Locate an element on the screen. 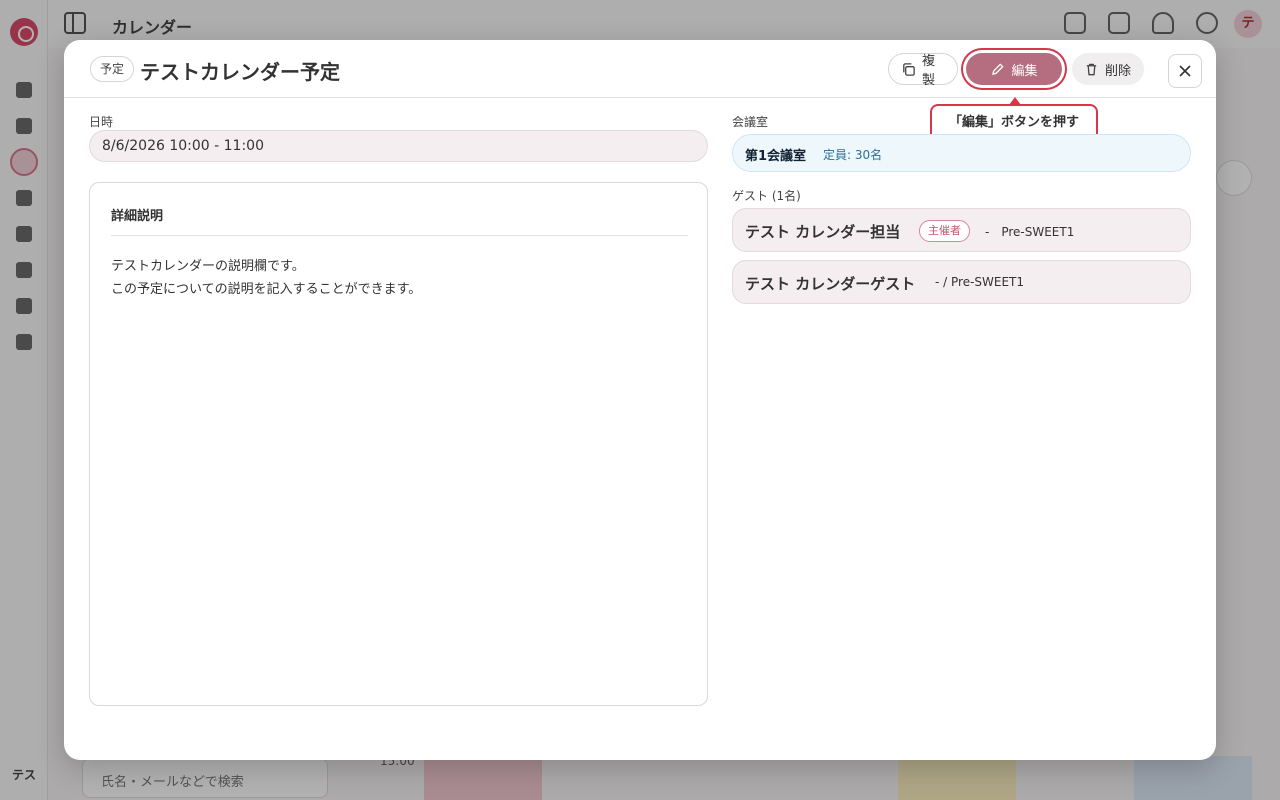 This screenshot has width=1280, height=800. delete-button-label: 削除 is located at coordinates (1118, 71).